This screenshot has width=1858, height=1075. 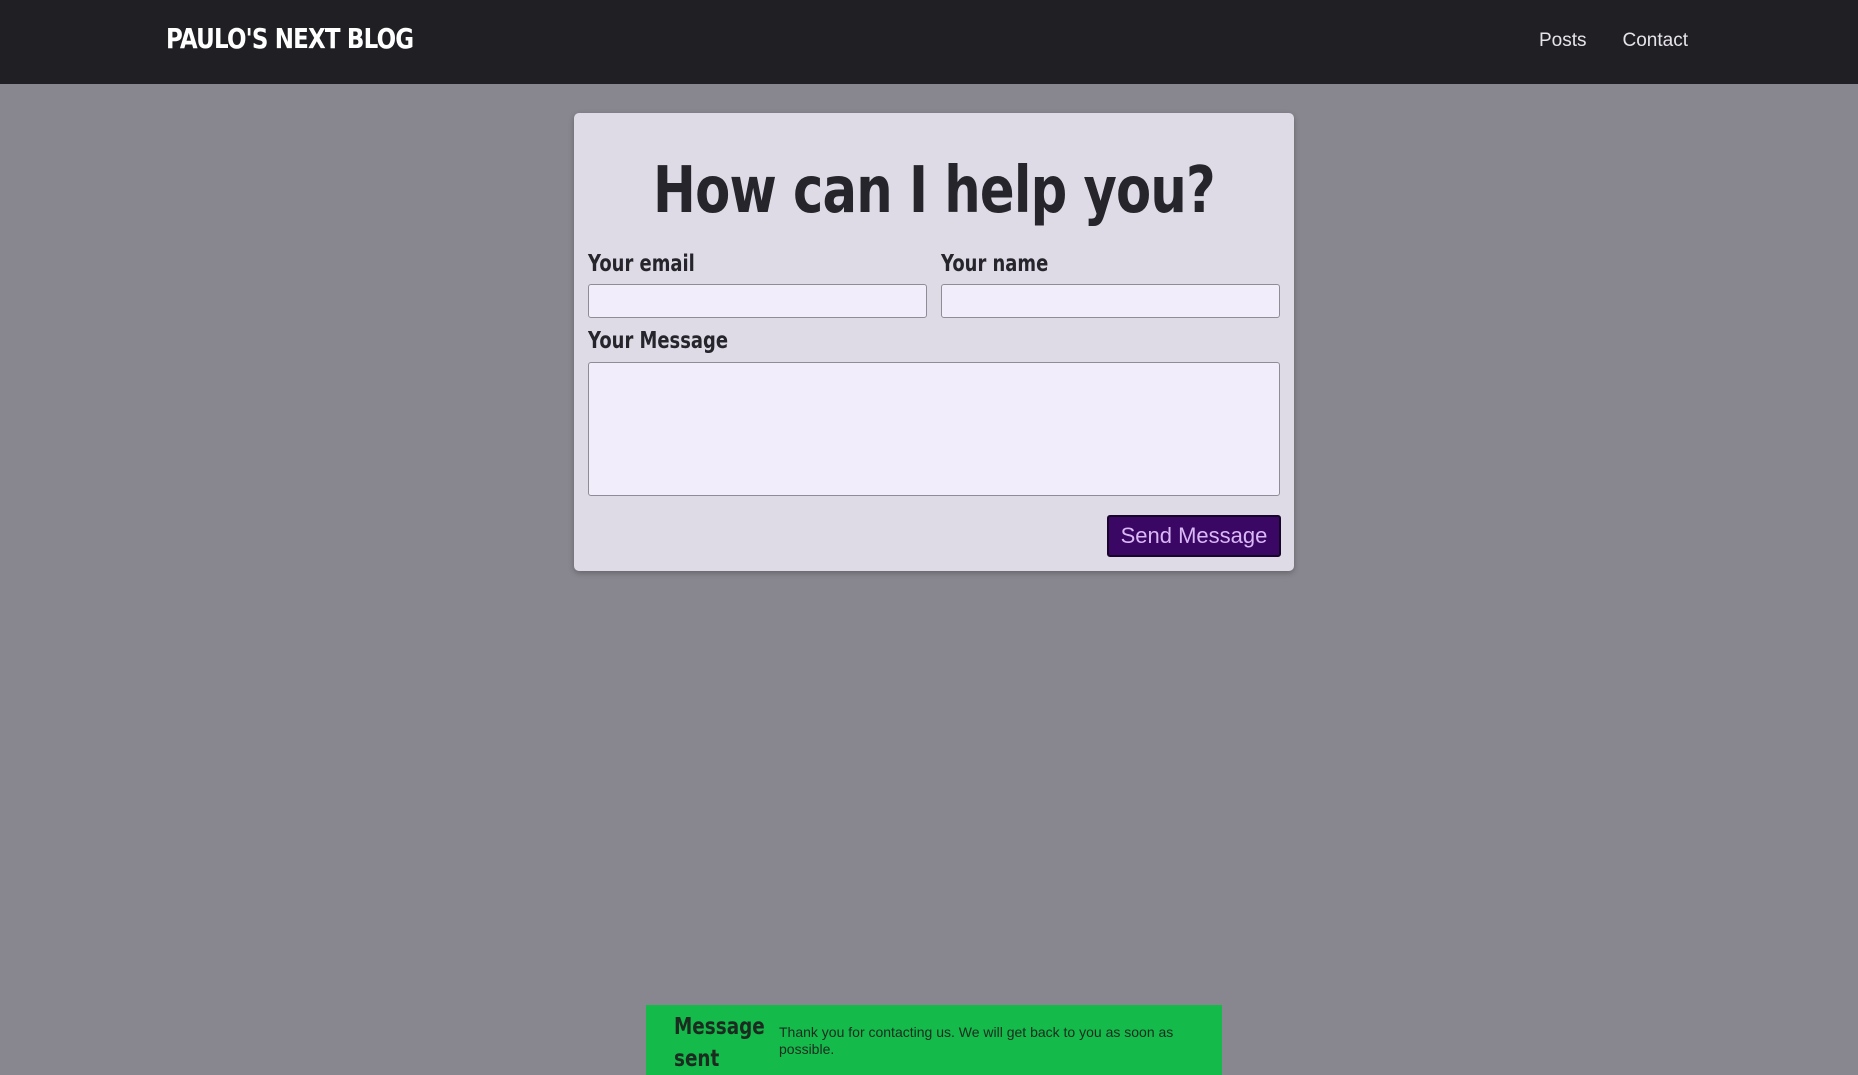 I want to click on message-label: Your Message, so click(x=658, y=341).